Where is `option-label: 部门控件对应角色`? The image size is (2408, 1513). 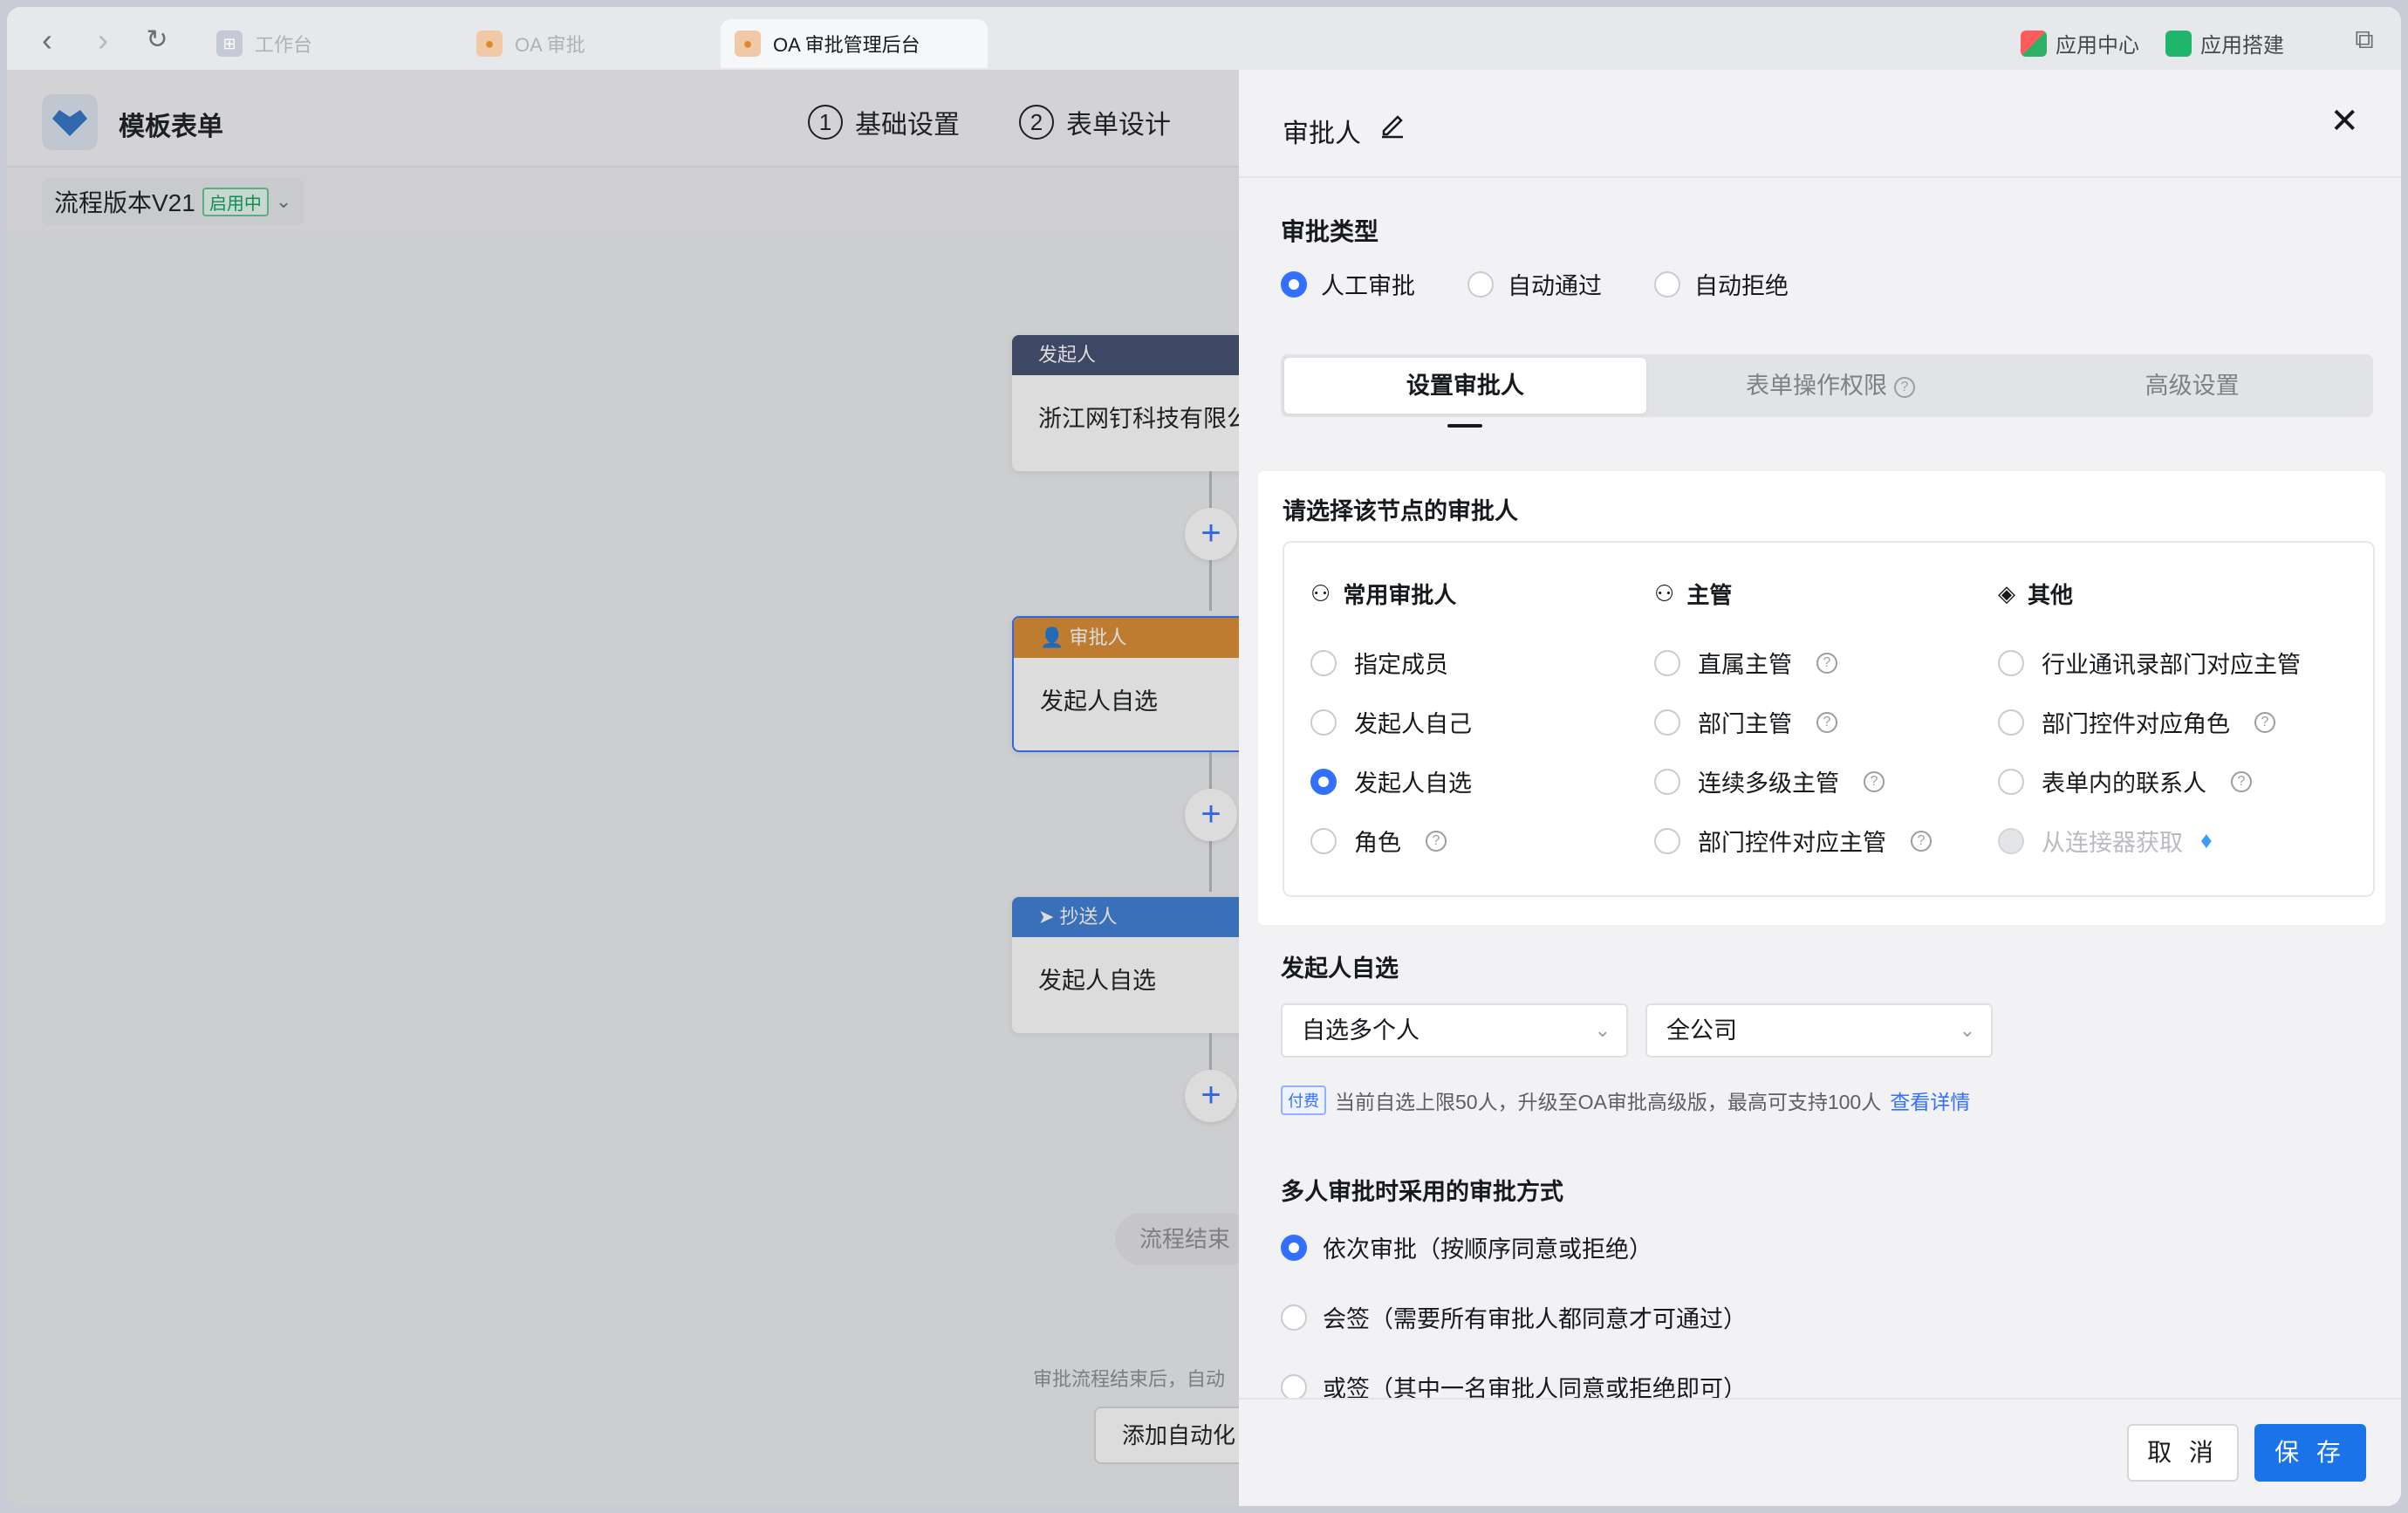
option-label: 部门控件对应角色 is located at coordinates (2136, 724).